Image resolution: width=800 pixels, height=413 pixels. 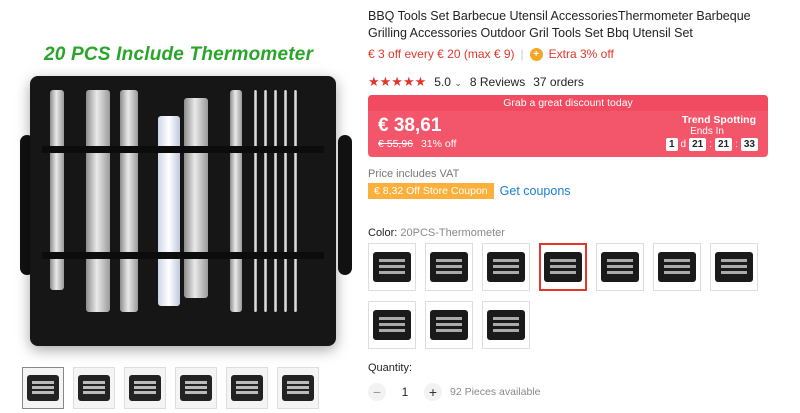 What do you see at coordinates (441, 54) in the screenshot?
I see `promo-discount: € 3 off every € 20 (max € 9)` at bounding box center [441, 54].